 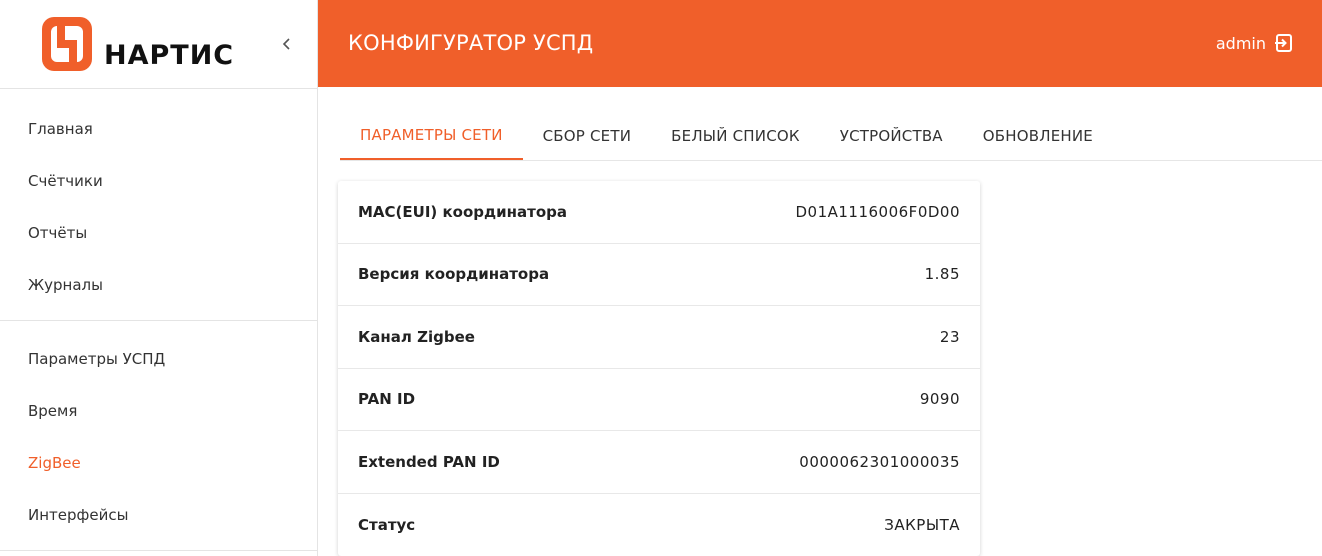 What do you see at coordinates (659, 337) in the screenshot?
I see `param-row: Канал Zigbee 23` at bounding box center [659, 337].